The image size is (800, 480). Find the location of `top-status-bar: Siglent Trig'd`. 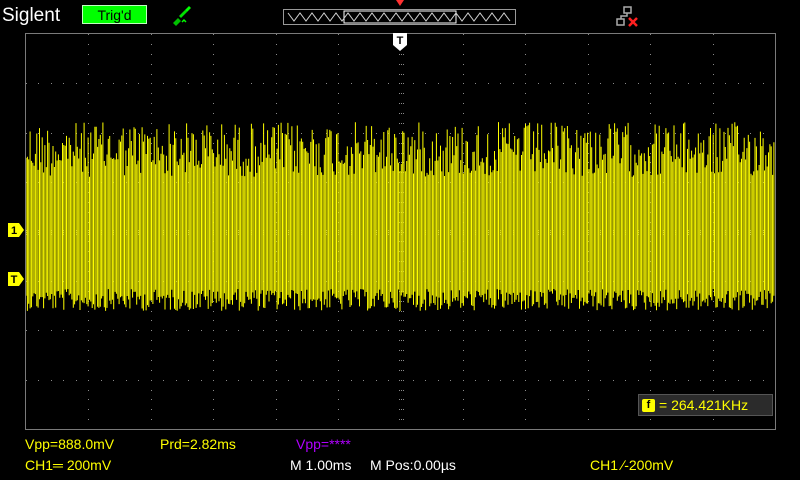

top-status-bar: Siglent Trig'd is located at coordinates (400, 16).